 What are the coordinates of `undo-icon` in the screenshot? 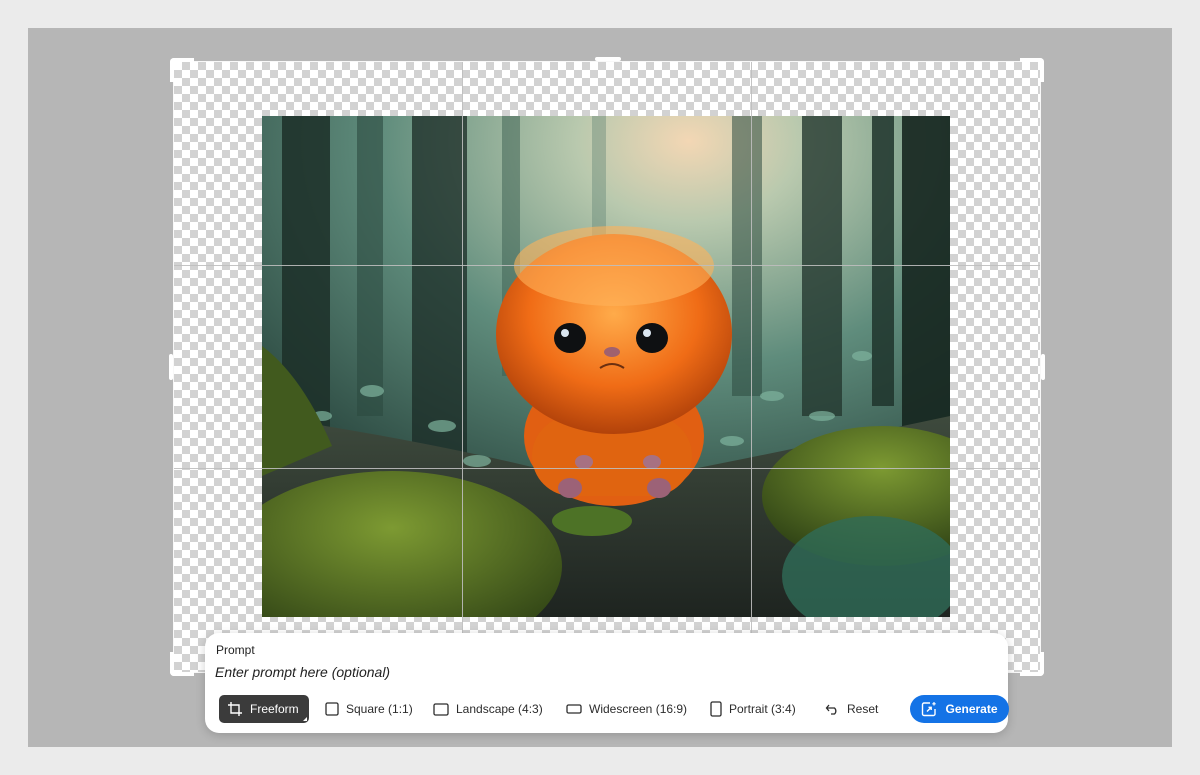 It's located at (832, 709).